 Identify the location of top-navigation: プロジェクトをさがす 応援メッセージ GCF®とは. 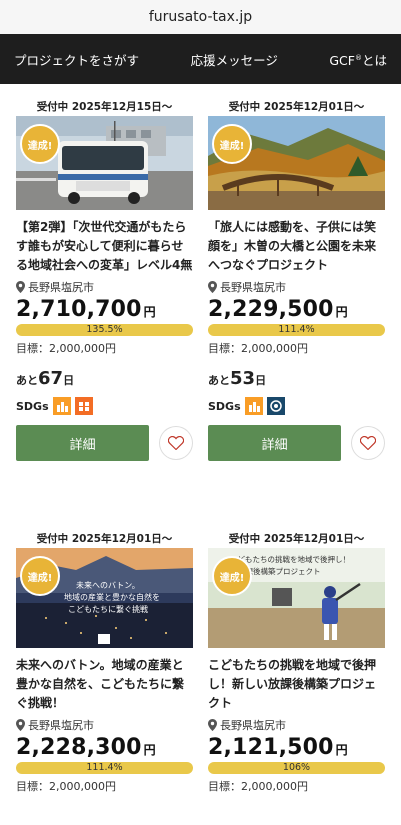
(200, 59).